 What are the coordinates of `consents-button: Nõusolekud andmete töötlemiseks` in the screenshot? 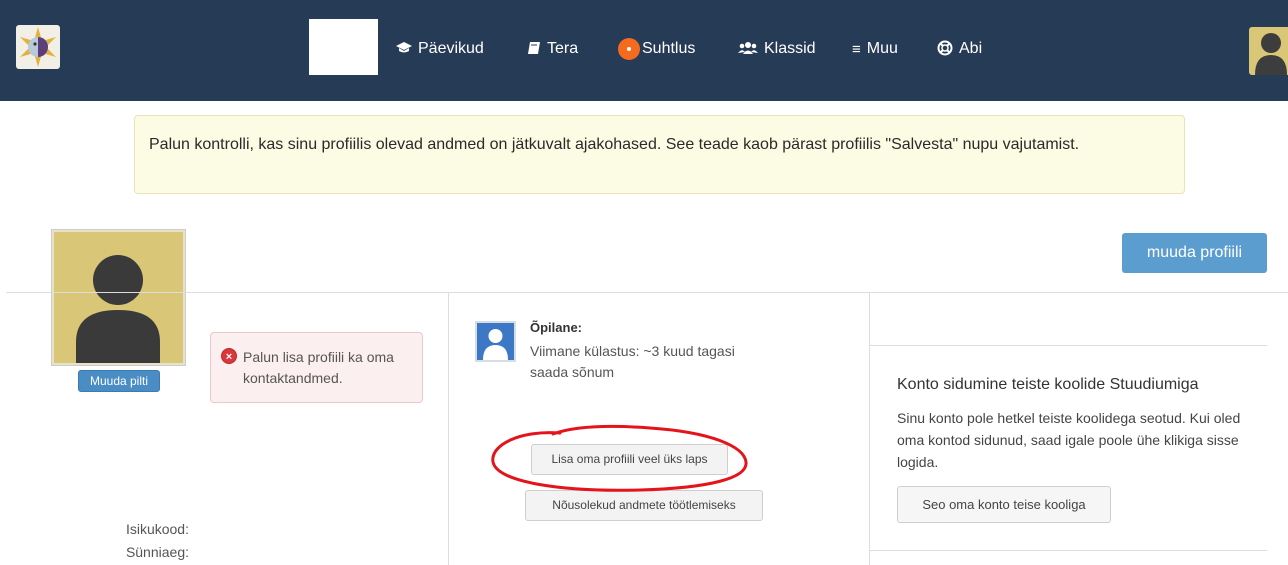 It's located at (644, 505).